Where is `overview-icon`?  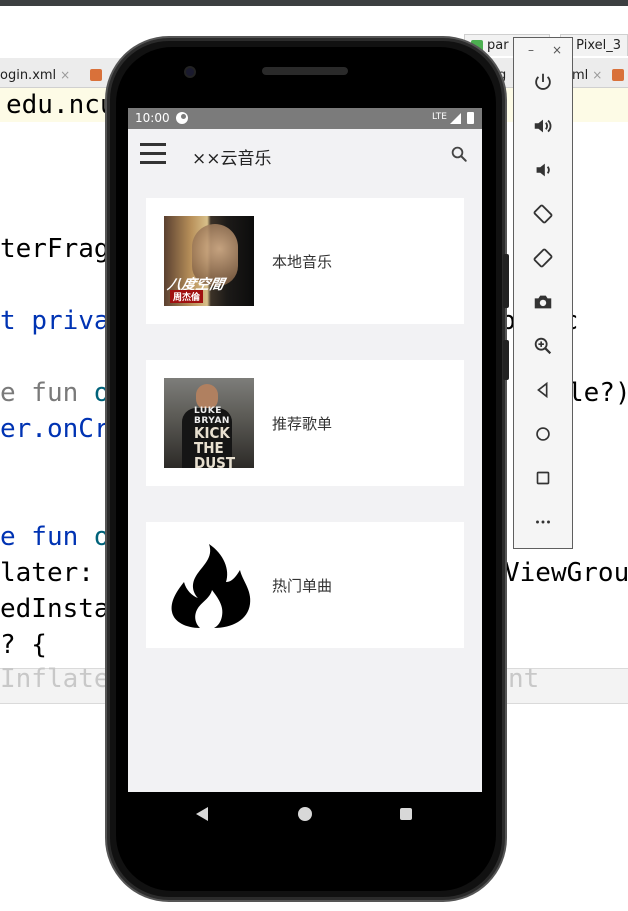
overview-icon is located at coordinates (543, 478).